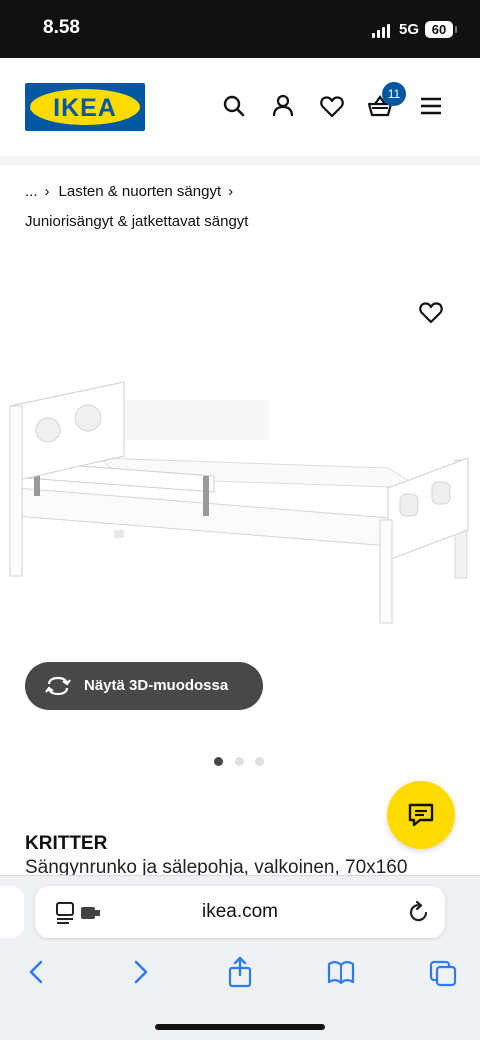 The height and width of the screenshot is (1040, 480). I want to click on address-bar: ikea.com, so click(240, 912).